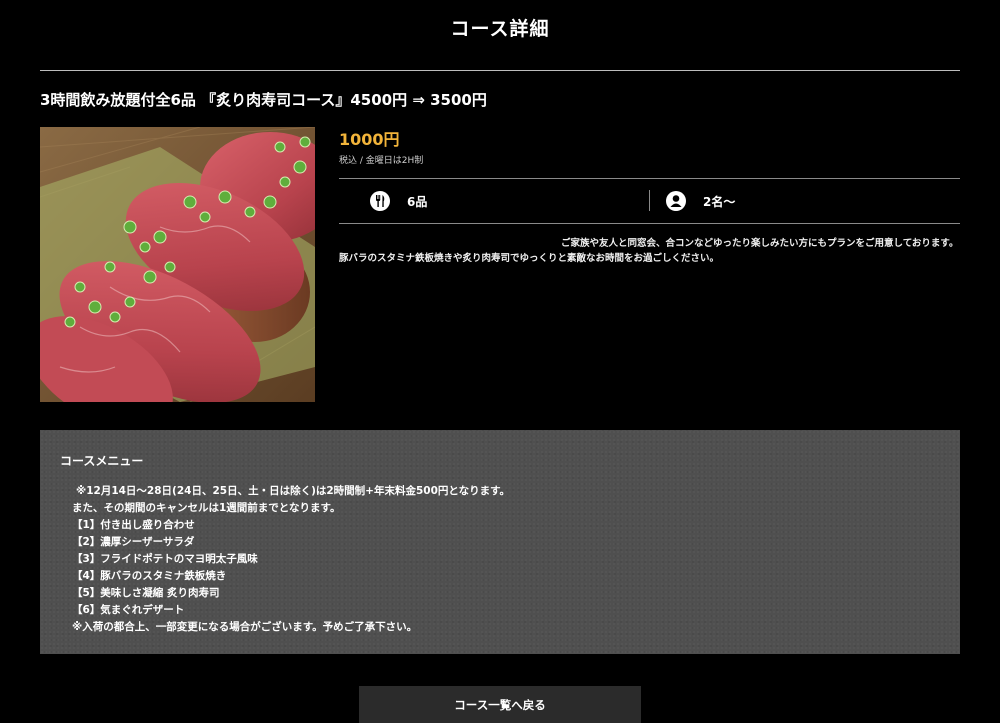  What do you see at coordinates (398, 201) in the screenshot?
I see `dish-count: 6品` at bounding box center [398, 201].